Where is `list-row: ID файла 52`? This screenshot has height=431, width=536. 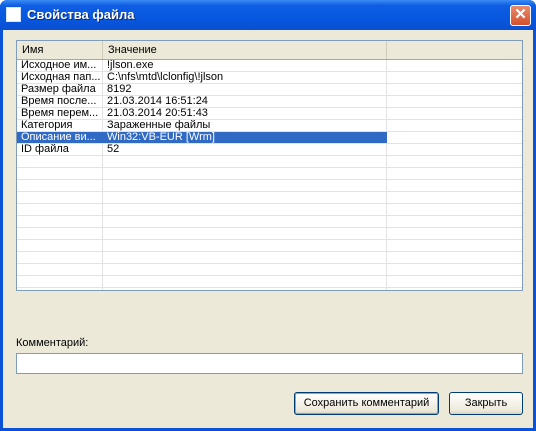
list-row: ID файла 52 is located at coordinates (269, 150).